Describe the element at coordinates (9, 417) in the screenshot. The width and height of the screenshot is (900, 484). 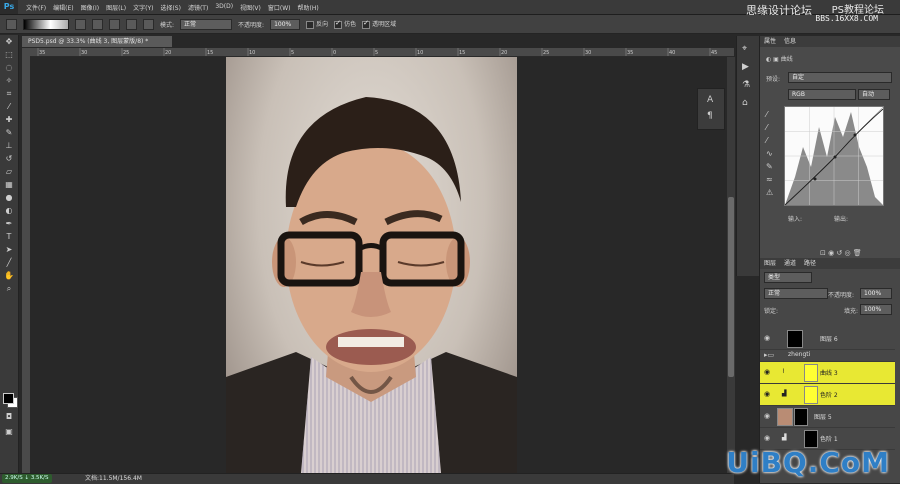
I see `quick-mask-icon: ◘` at that location.